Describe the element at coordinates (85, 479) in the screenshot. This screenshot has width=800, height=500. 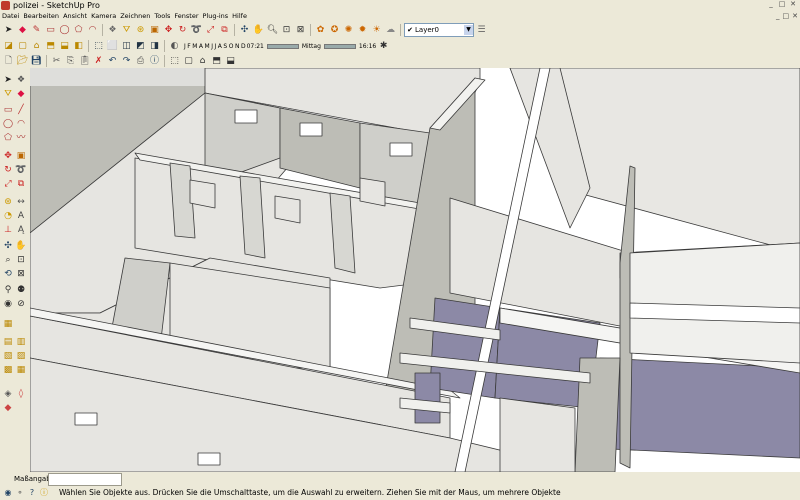
I see `measurements-input` at that location.